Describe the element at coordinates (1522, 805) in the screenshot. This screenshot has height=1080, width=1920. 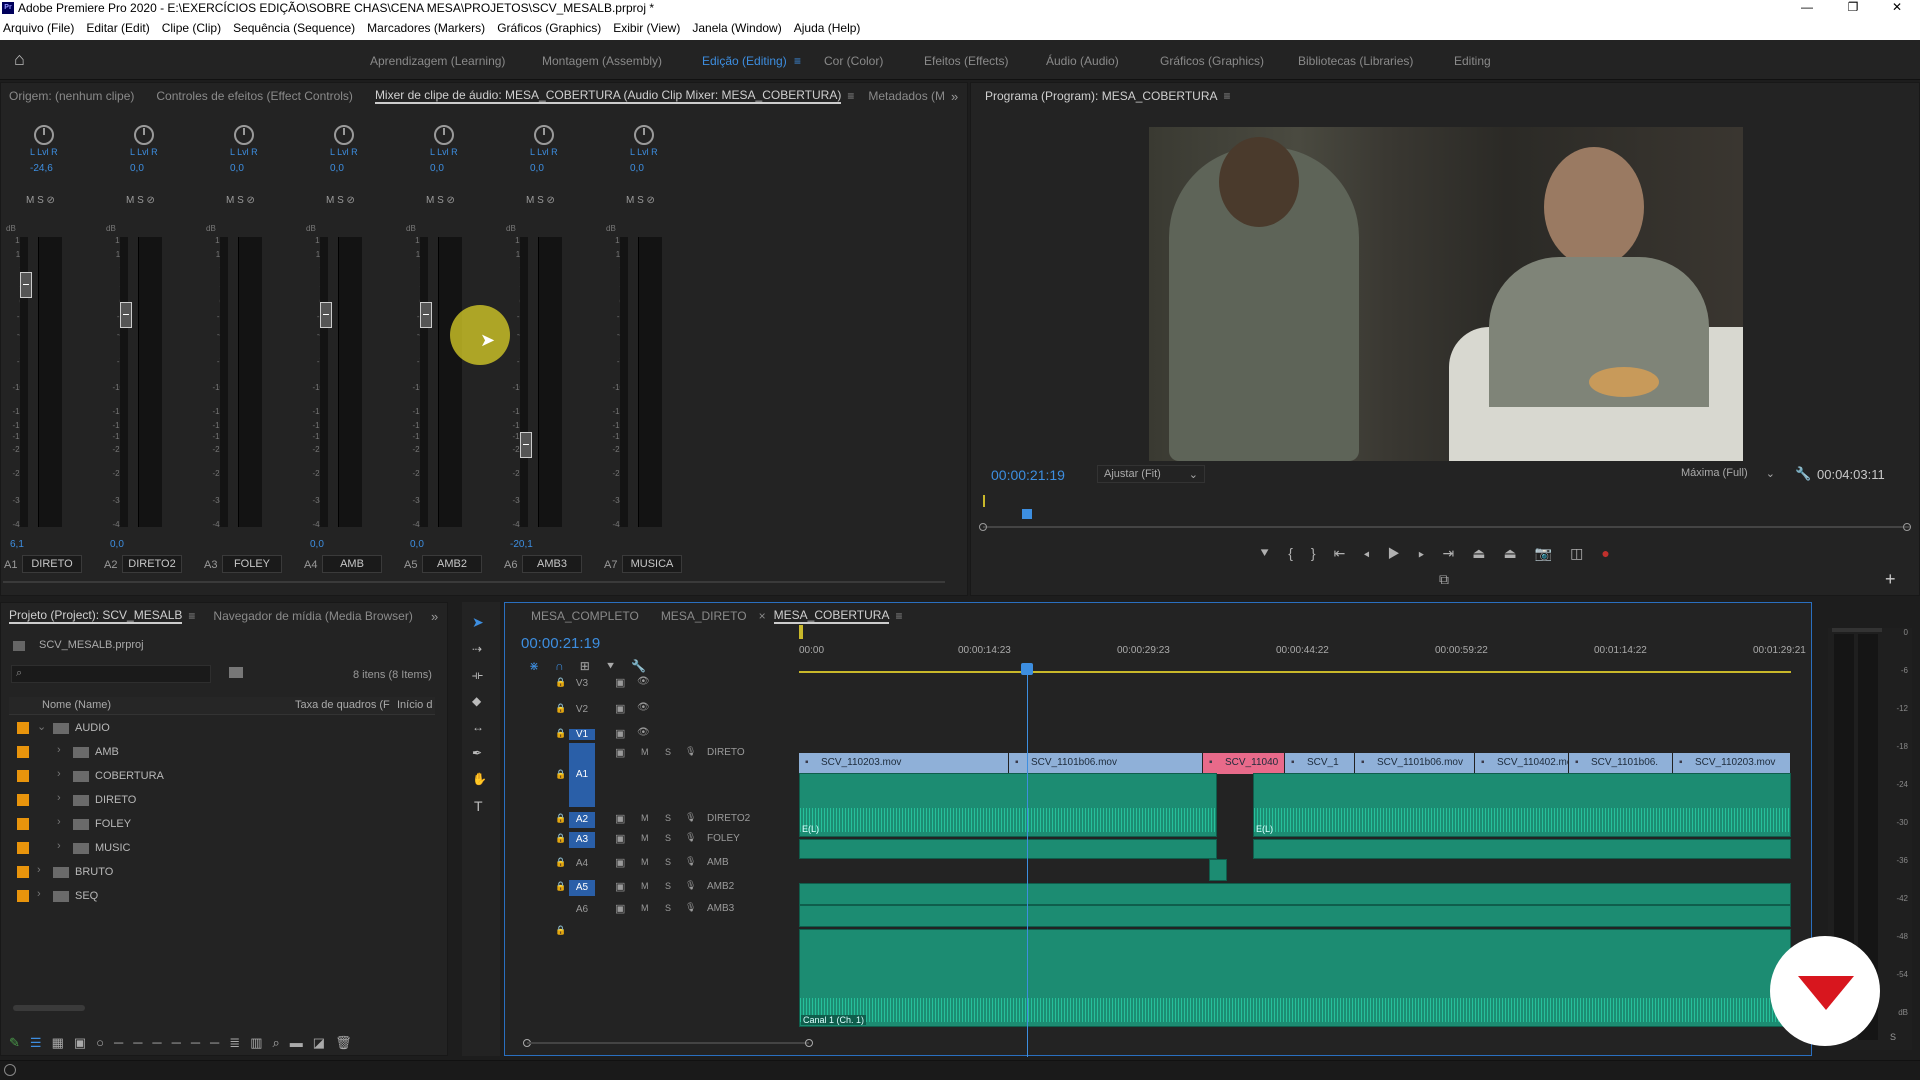
I see `audio-clip: E(L)` at that location.